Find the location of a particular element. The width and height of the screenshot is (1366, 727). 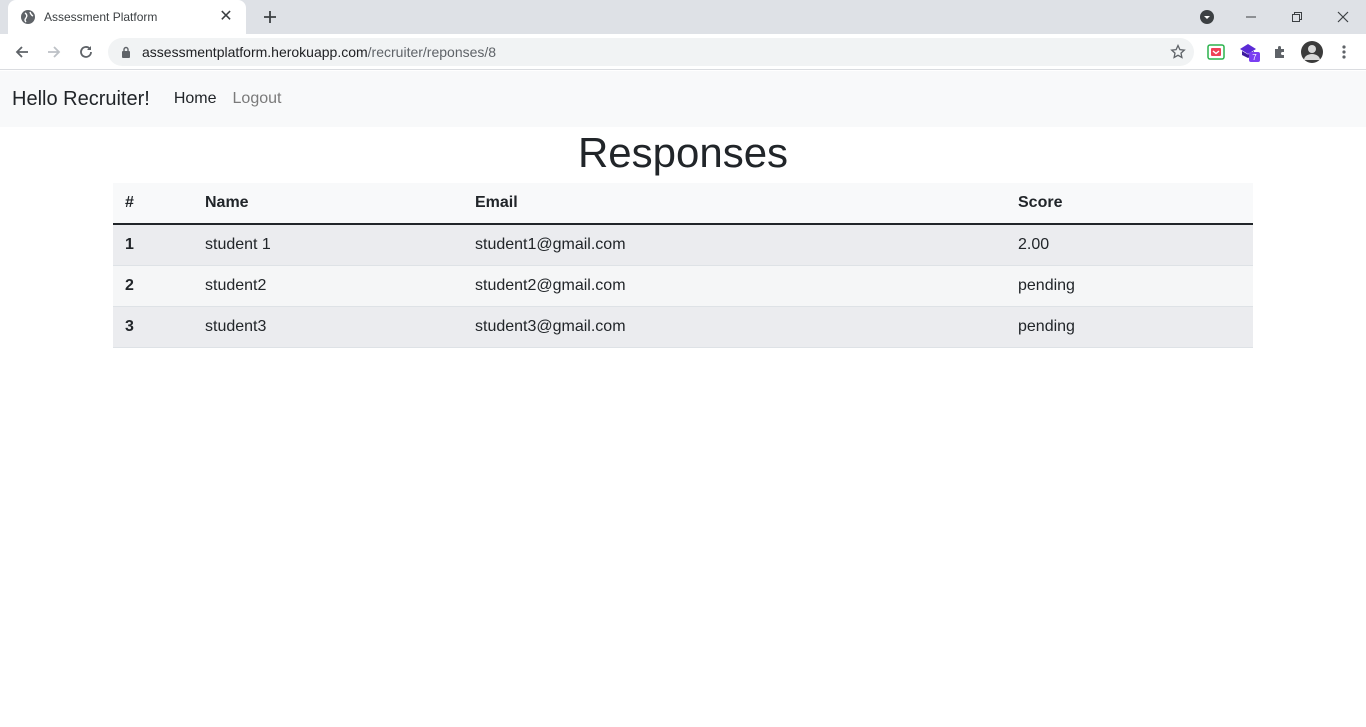

profile-avatar is located at coordinates (1312, 52).